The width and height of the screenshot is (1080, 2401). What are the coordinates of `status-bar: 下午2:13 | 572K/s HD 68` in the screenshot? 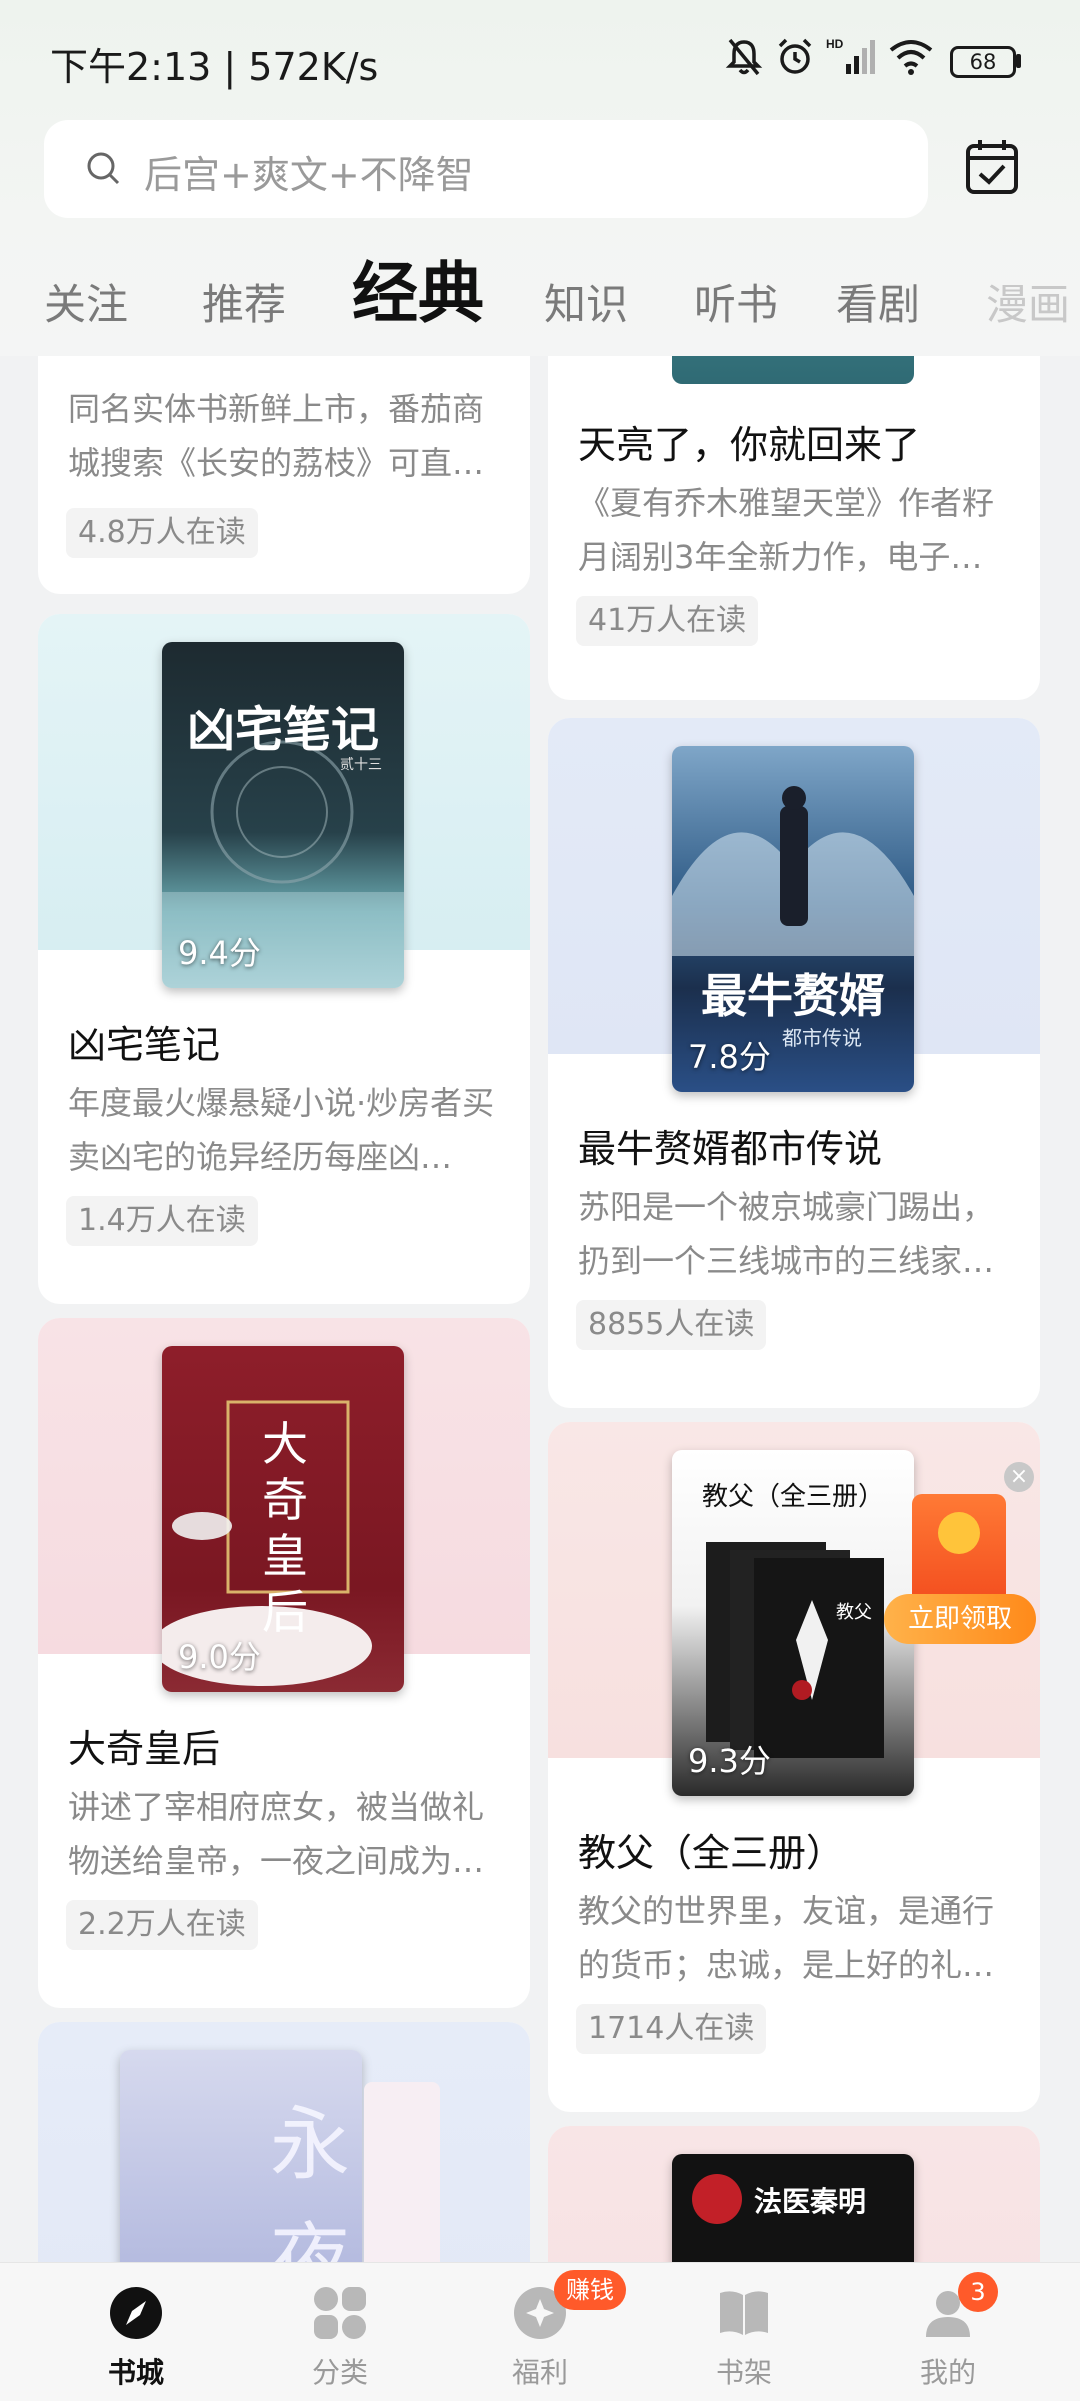 It's located at (540, 60).